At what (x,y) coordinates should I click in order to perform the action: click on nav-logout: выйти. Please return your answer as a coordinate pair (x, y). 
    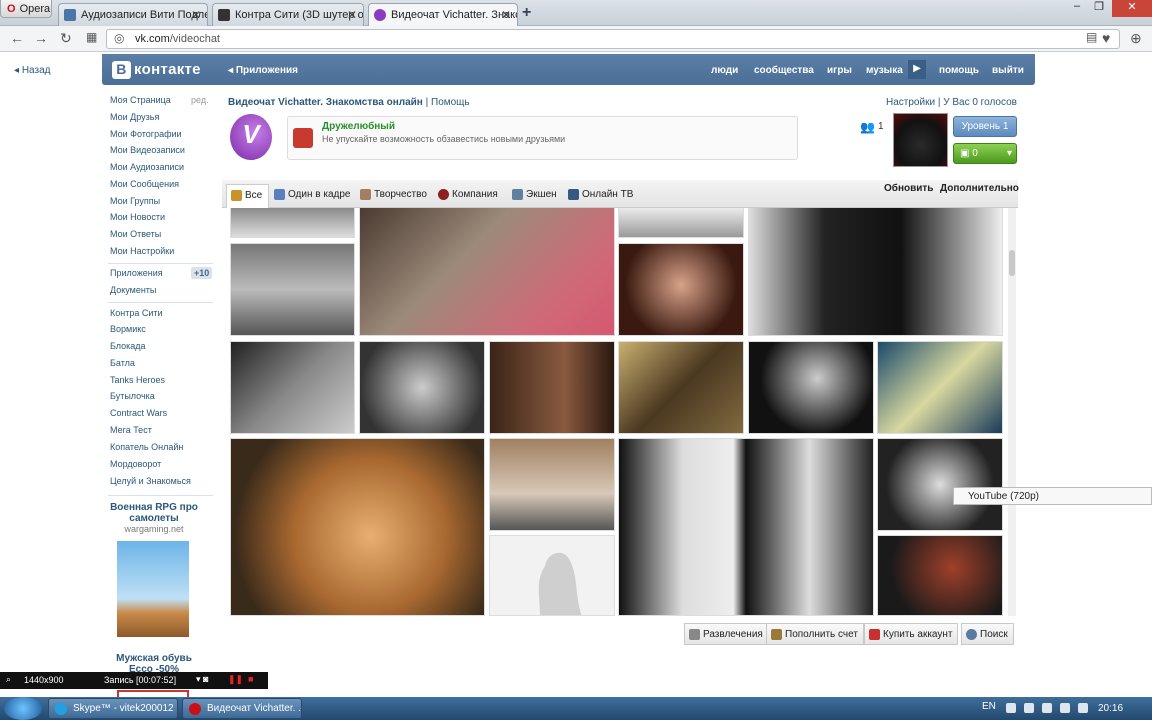
    Looking at the image, I should click on (1008, 70).